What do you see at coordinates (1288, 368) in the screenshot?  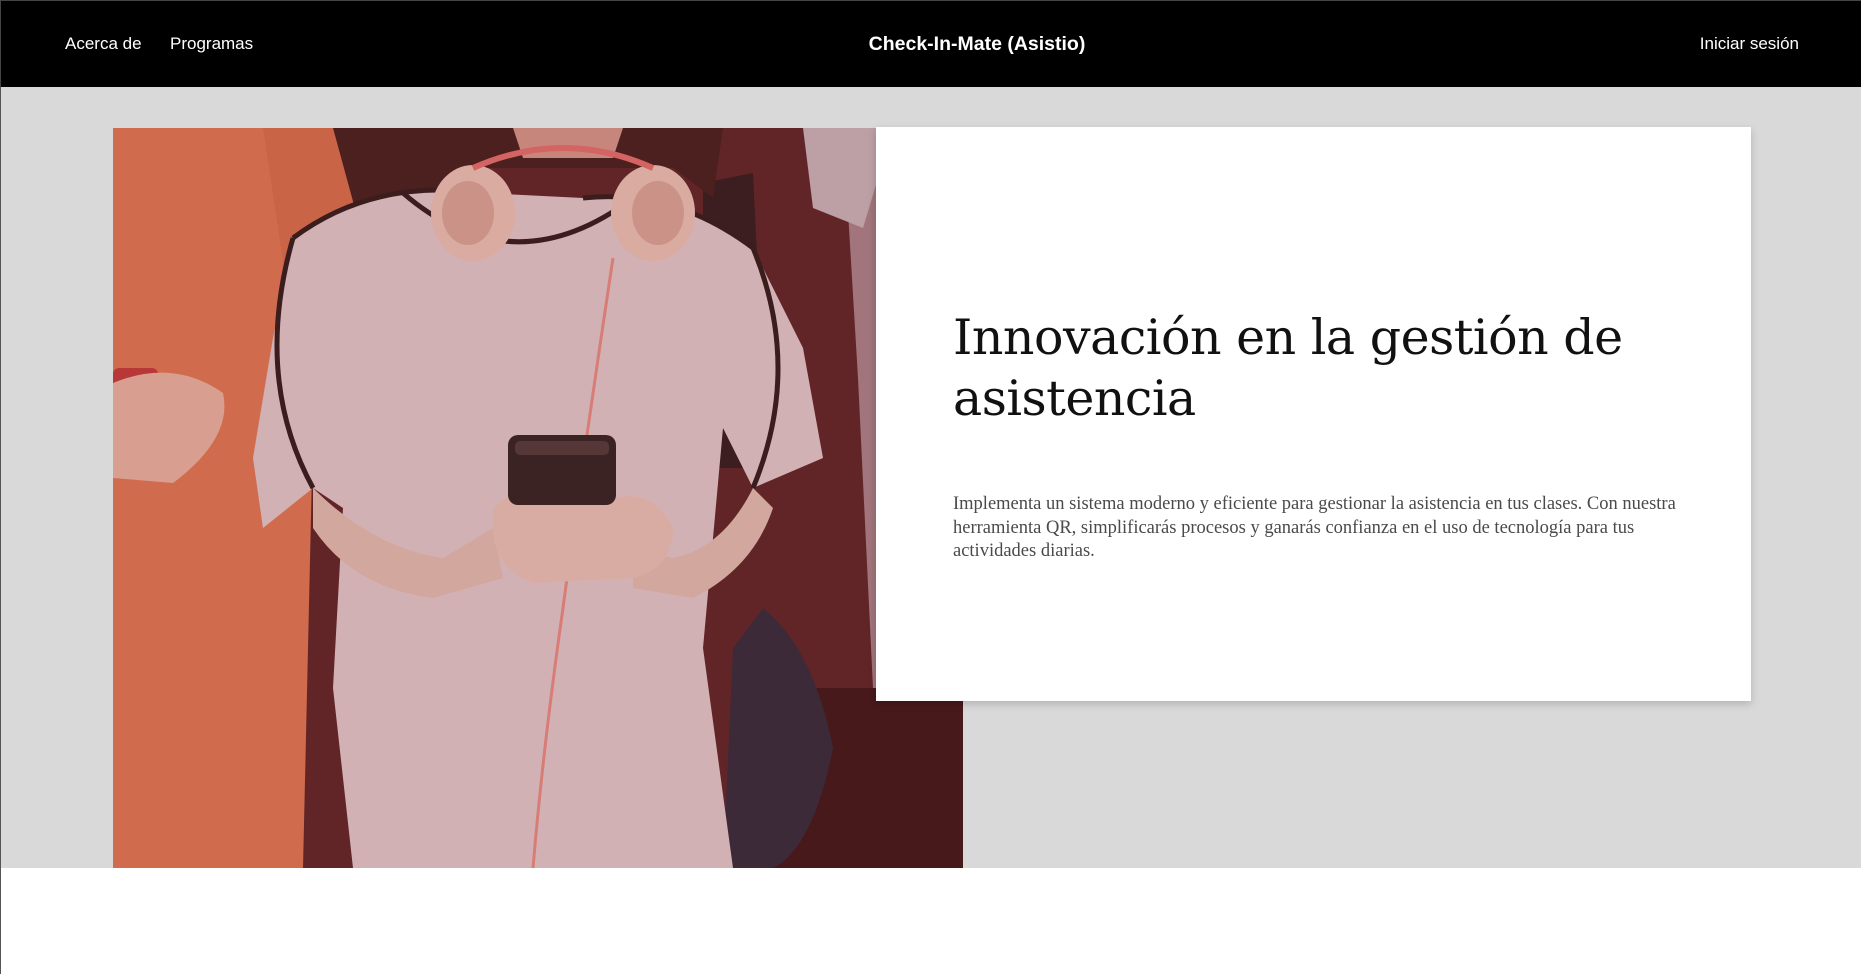 I see `hero-title: Innovación en la gestión de asistencia` at bounding box center [1288, 368].